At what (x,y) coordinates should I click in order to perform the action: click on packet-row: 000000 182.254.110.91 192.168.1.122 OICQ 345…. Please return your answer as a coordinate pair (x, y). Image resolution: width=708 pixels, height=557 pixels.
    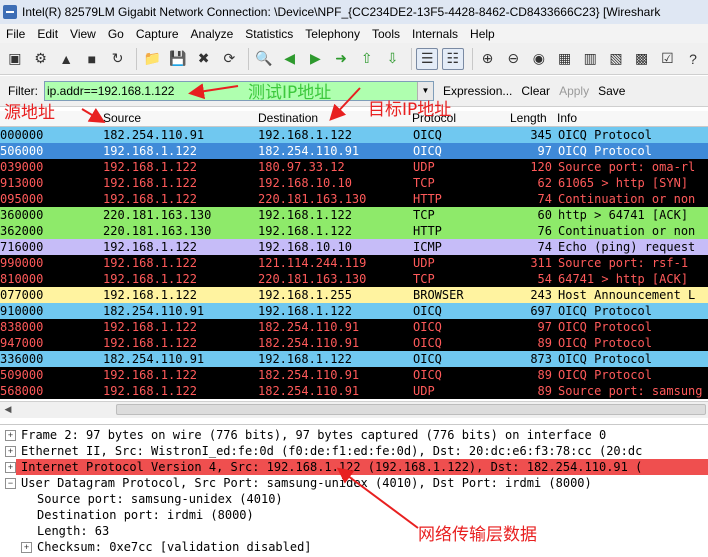
    Looking at the image, I should click on (354, 135).